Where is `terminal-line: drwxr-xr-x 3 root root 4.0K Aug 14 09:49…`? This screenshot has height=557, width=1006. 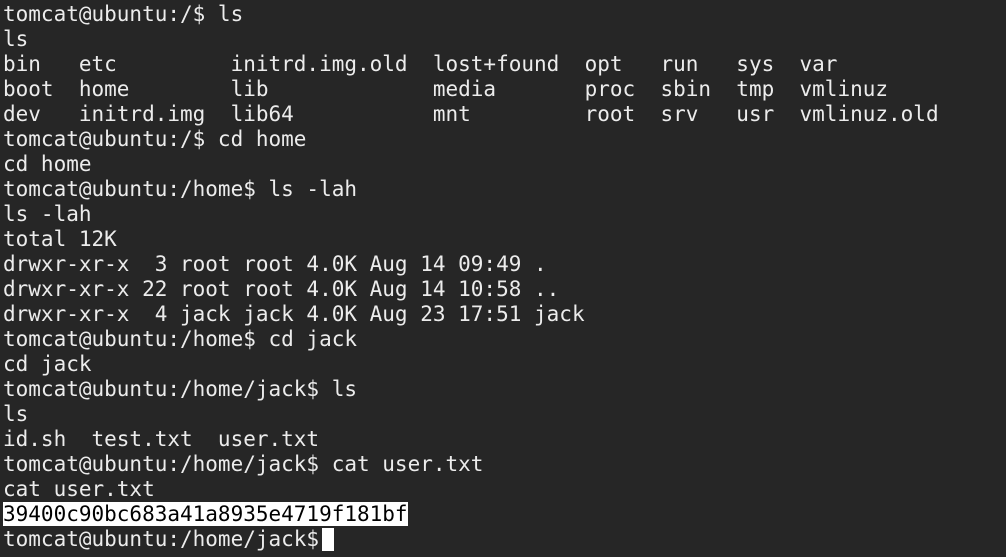
terminal-line: drwxr-xr-x 3 root root 4.0K Aug 14 09:49… is located at coordinates (275, 264).